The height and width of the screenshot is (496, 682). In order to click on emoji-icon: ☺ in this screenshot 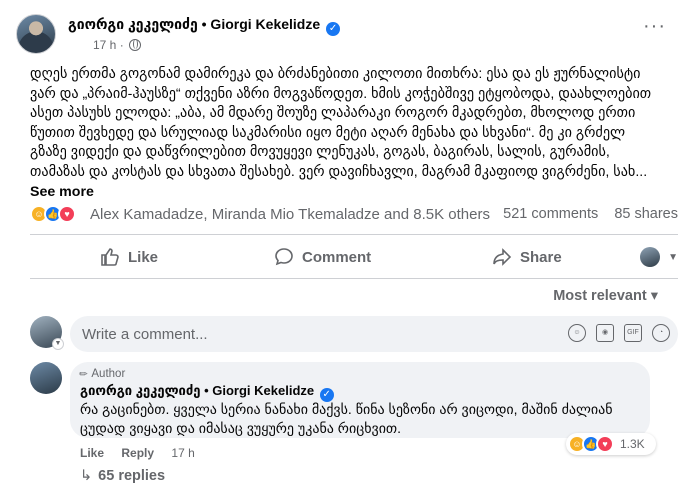, I will do `click(577, 333)`.